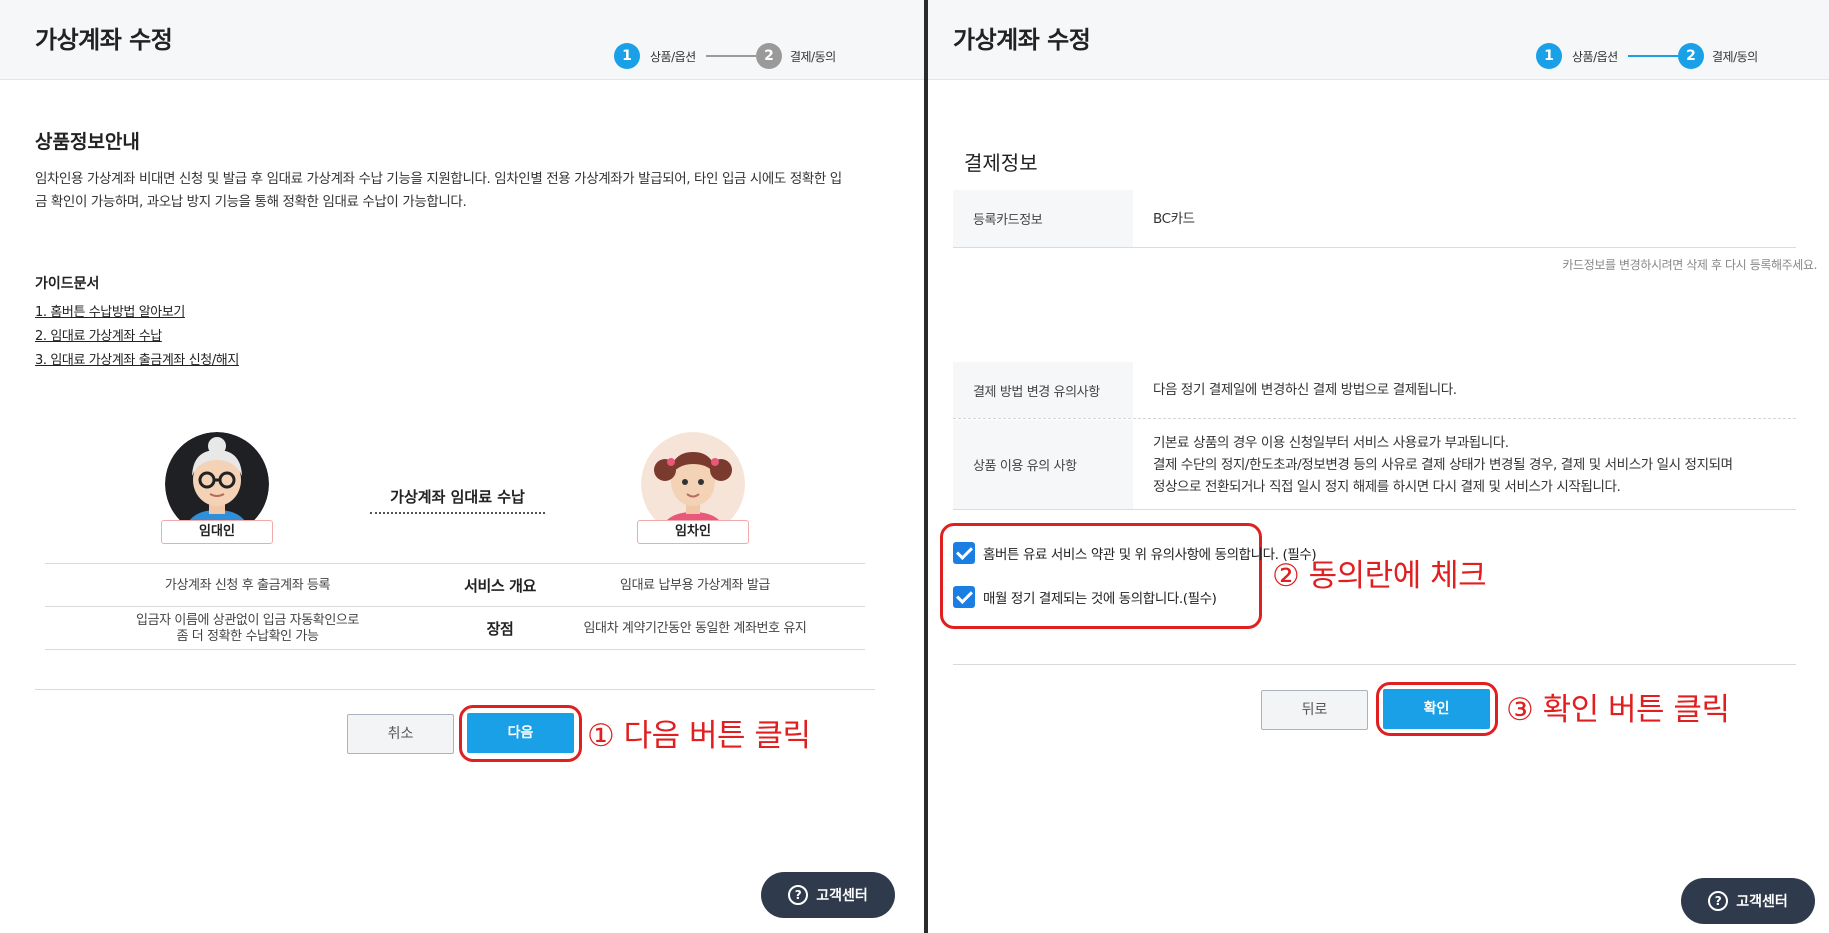 The height and width of the screenshot is (933, 1829). What do you see at coordinates (217, 532) in the screenshot?
I see `landlord-label: 임대인` at bounding box center [217, 532].